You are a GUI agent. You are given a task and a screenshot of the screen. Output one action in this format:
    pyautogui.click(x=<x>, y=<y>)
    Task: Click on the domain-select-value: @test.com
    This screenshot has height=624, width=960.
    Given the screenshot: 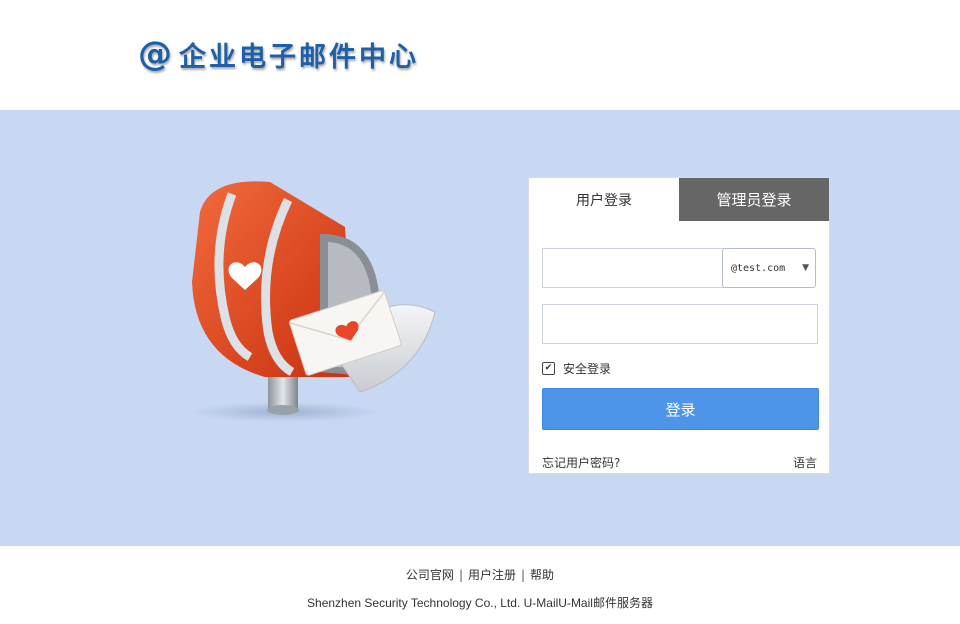 What is the action you would take?
    pyautogui.click(x=758, y=268)
    